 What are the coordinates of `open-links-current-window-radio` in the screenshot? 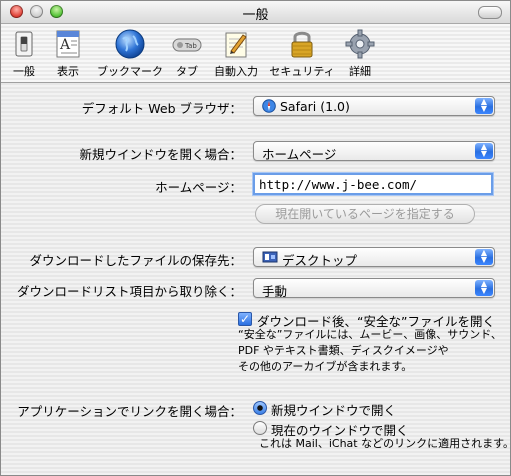 It's located at (260, 428).